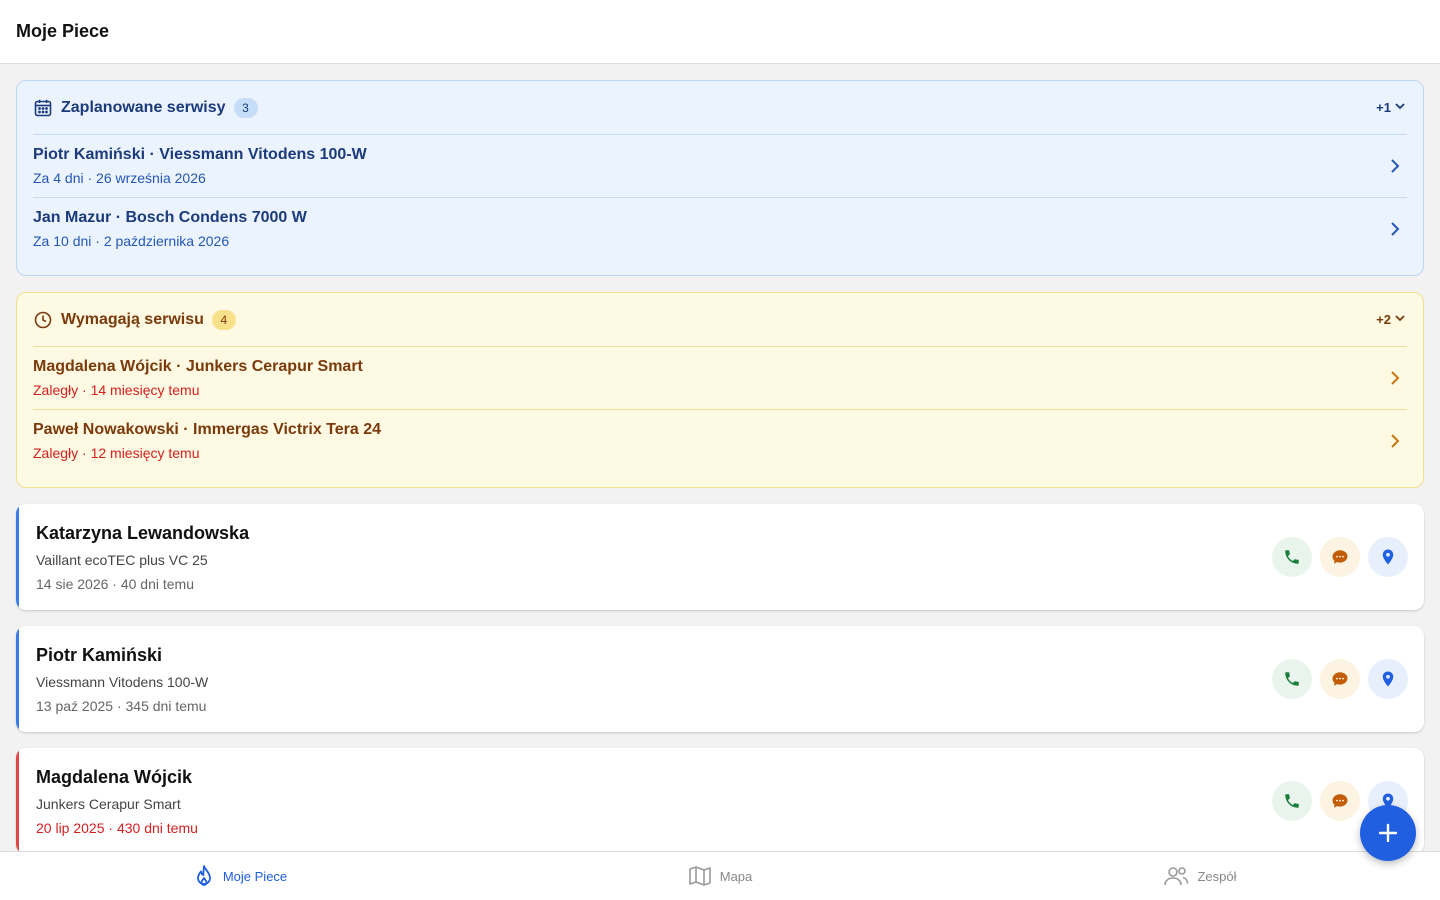 The width and height of the screenshot is (1440, 900). Describe the element at coordinates (223, 319) in the screenshot. I see `needs-service-count-badge: 4` at that location.